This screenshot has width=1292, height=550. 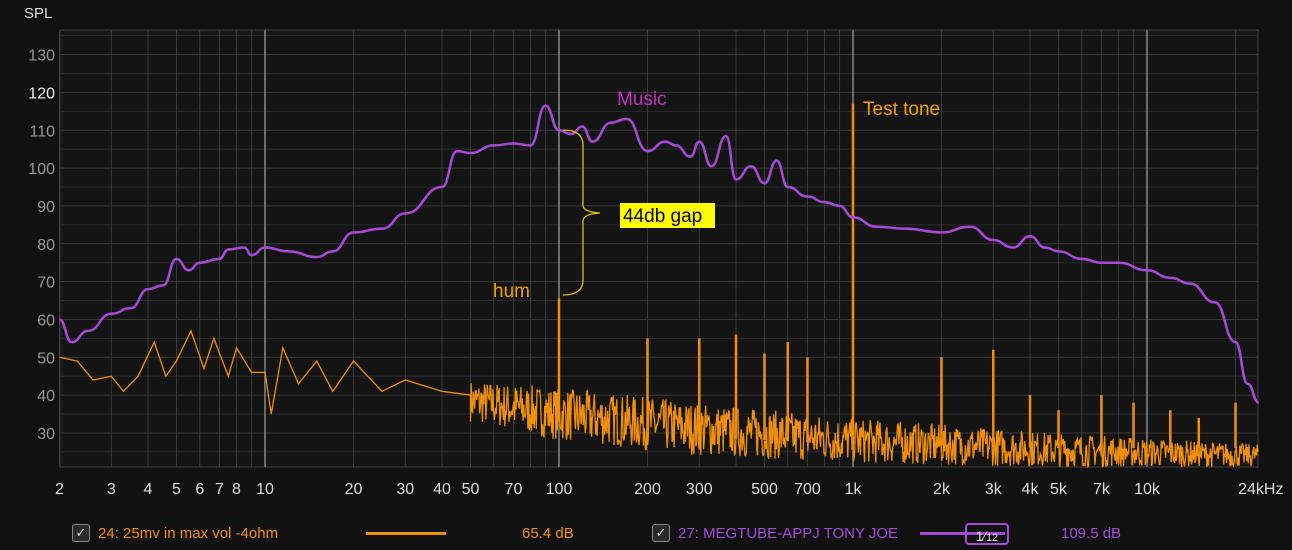 I want to click on x-tick-label: 5, so click(x=176, y=489).